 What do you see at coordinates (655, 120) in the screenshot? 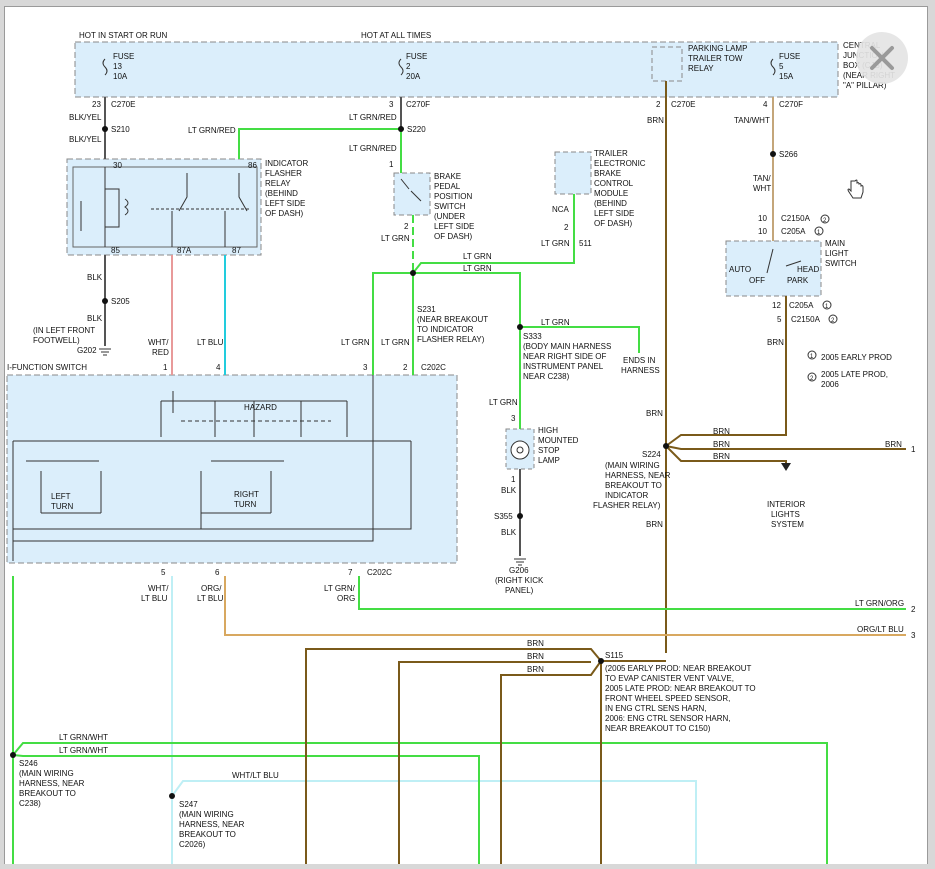
I see `brn-1: BRN` at bounding box center [655, 120].